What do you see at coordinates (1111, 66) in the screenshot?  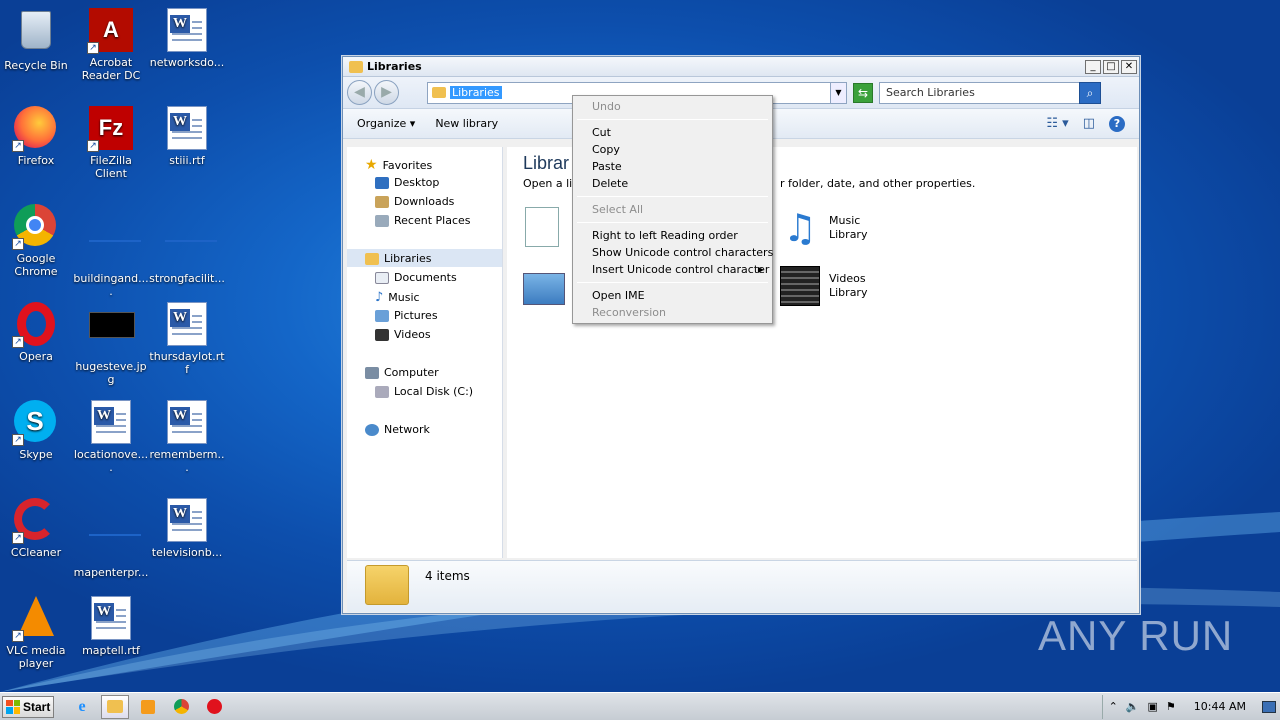 I see `maximize-button: □` at bounding box center [1111, 66].